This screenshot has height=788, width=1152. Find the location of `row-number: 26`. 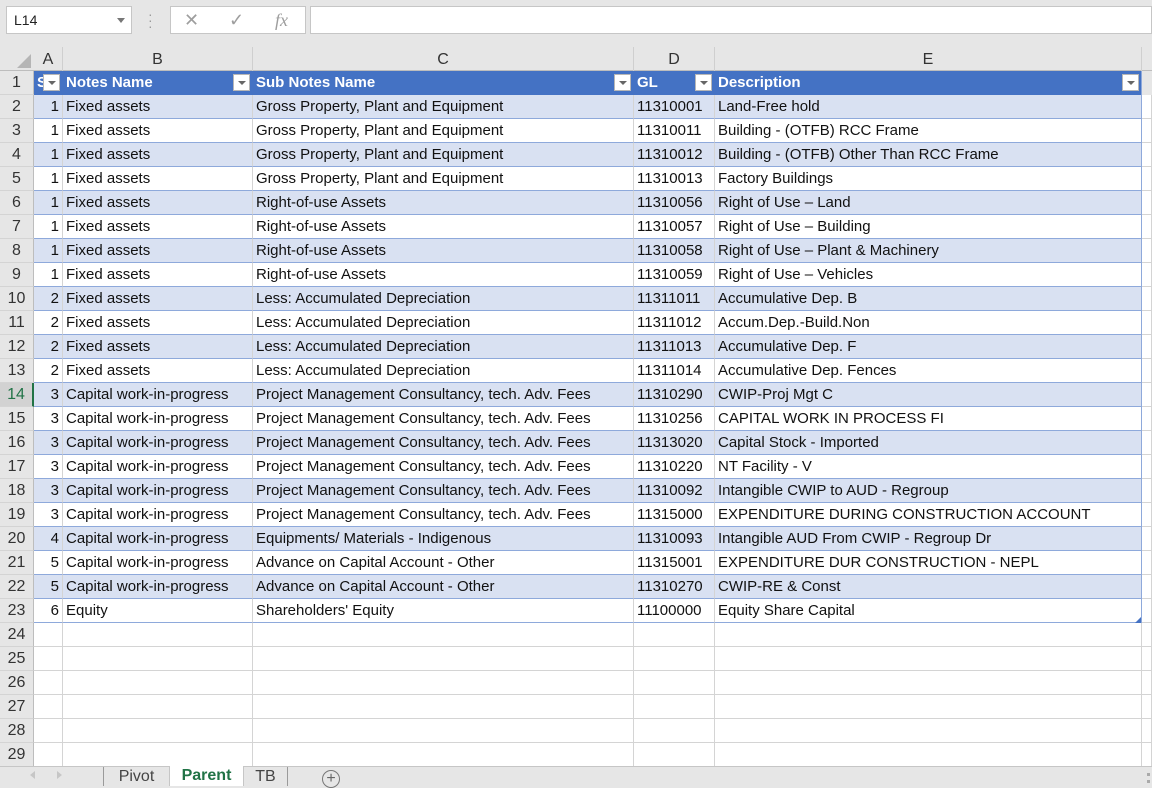

row-number: 26 is located at coordinates (17, 683).